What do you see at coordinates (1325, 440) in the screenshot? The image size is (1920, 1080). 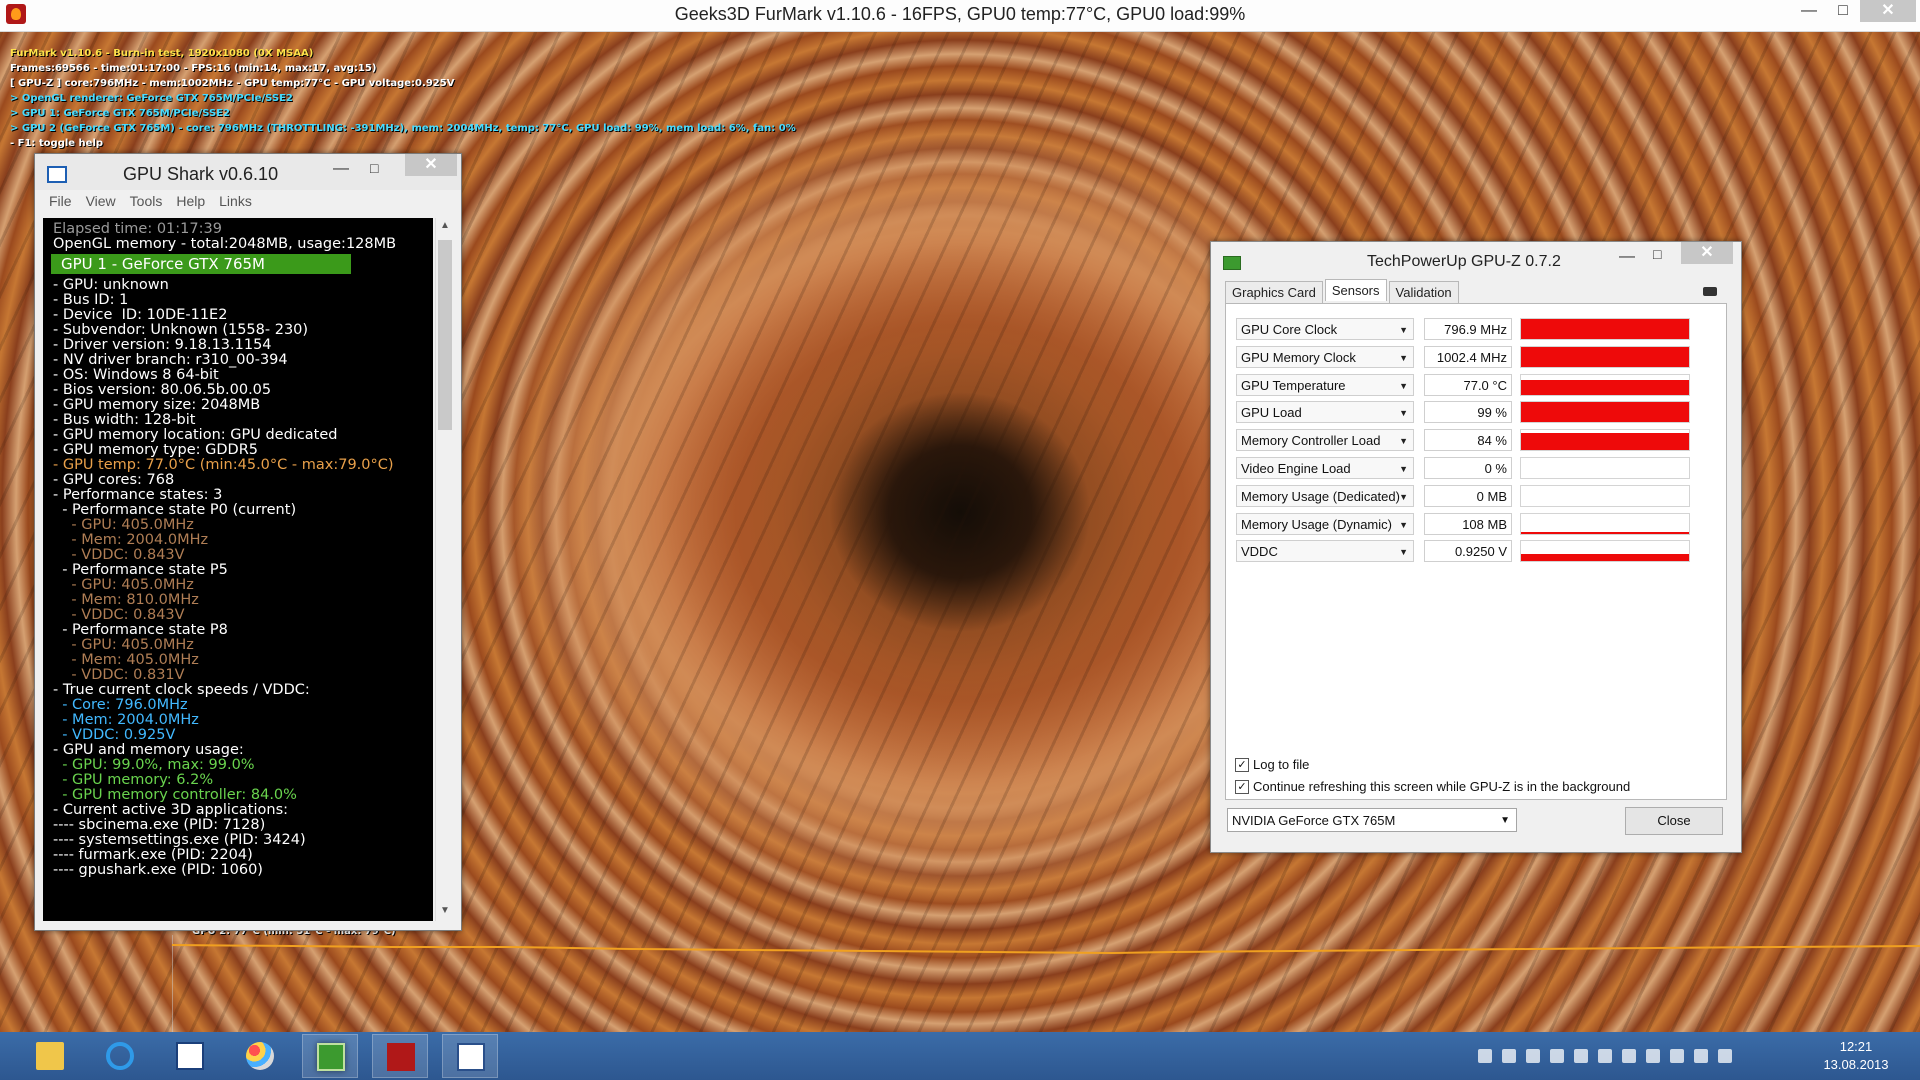 I see `sensor-name-select: Memory Controller Load ▼` at bounding box center [1325, 440].